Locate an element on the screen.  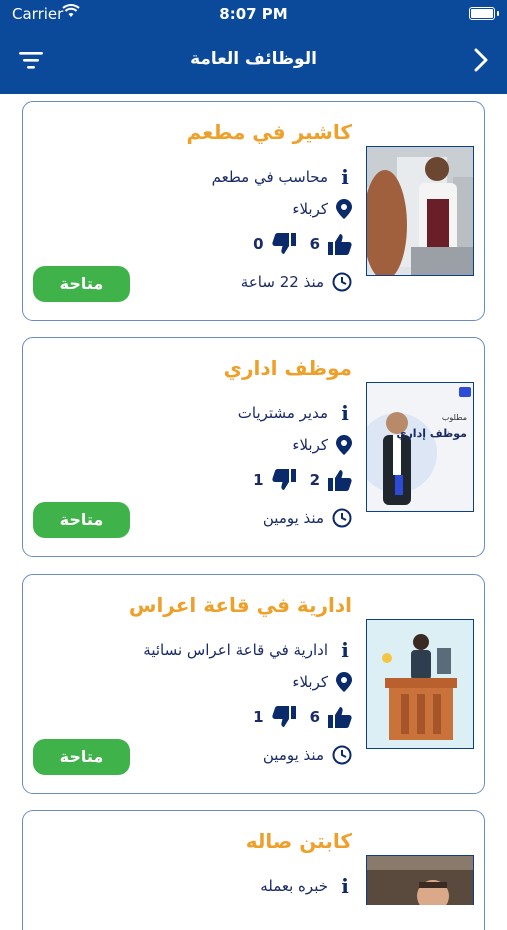
job-posted-row: منذ 22 ساعة is located at coordinates (296, 284).